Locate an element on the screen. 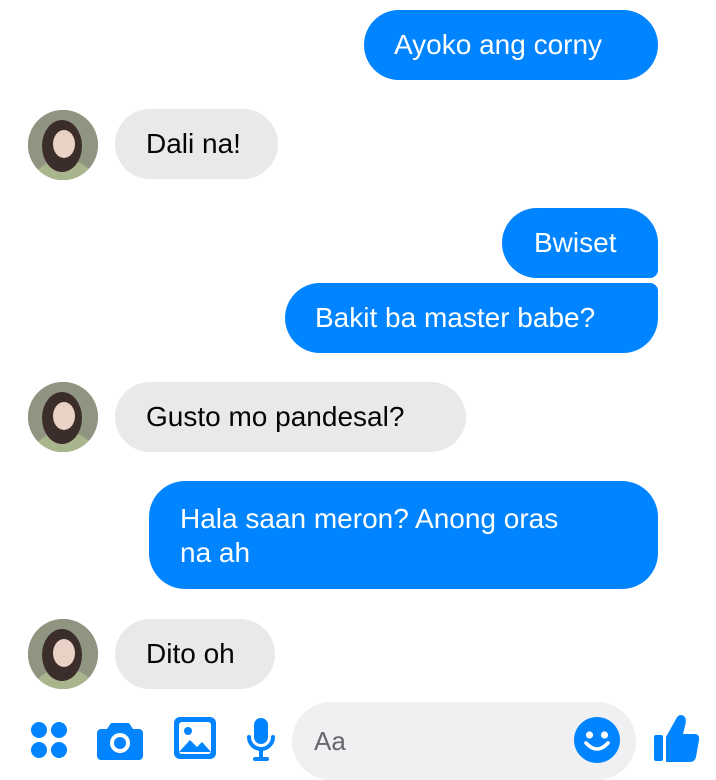 This screenshot has height=780, width=716. message-bubble-outgoing: Bwiset is located at coordinates (580, 243).